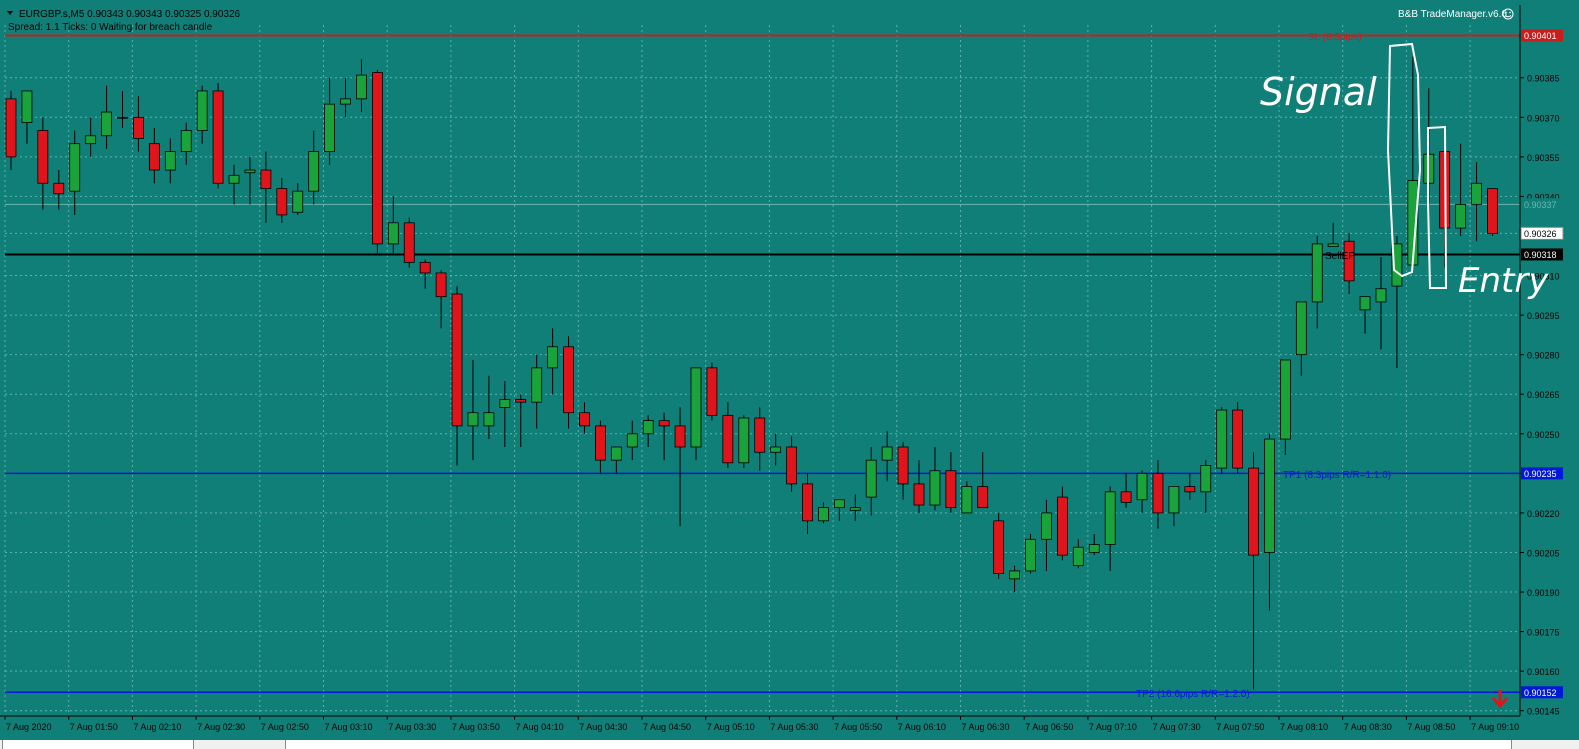 The image size is (1579, 749). What do you see at coordinates (1540, 474) in the screenshot?
I see `price-tag-label: 0.90235` at bounding box center [1540, 474].